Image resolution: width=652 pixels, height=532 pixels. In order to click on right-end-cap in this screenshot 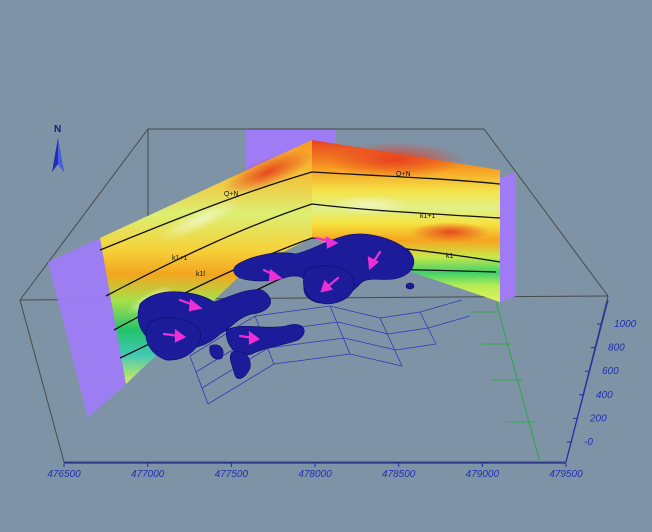, I will do `click(508, 237)`.